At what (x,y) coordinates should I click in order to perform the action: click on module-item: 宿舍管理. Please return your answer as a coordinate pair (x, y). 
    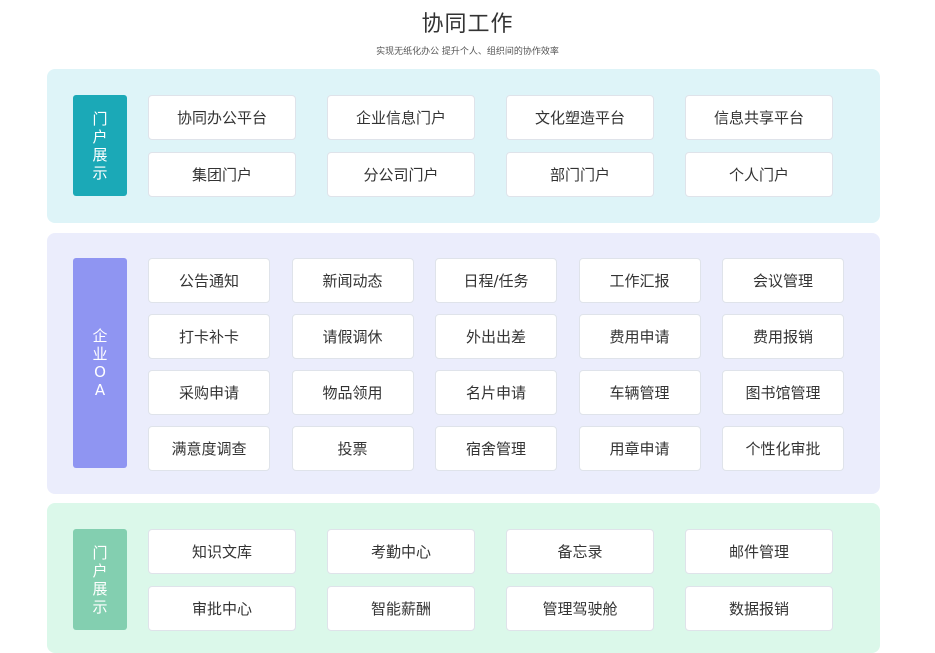
    Looking at the image, I should click on (496, 448).